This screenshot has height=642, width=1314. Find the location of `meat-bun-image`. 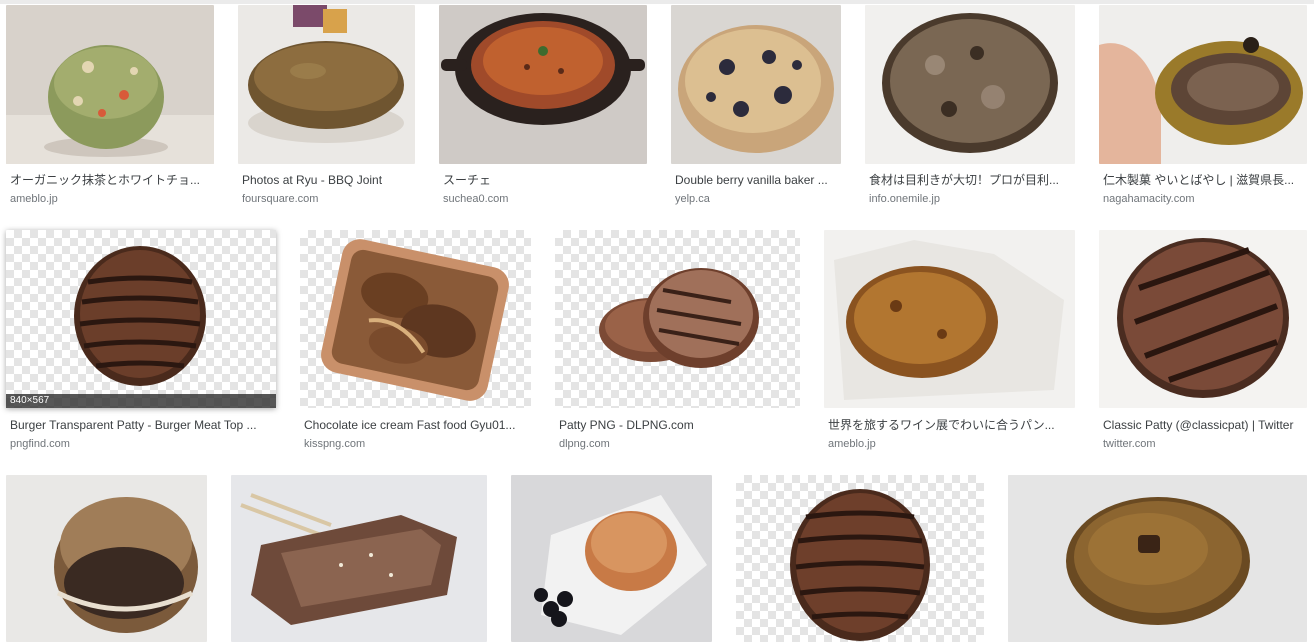

meat-bun-image is located at coordinates (106, 558).